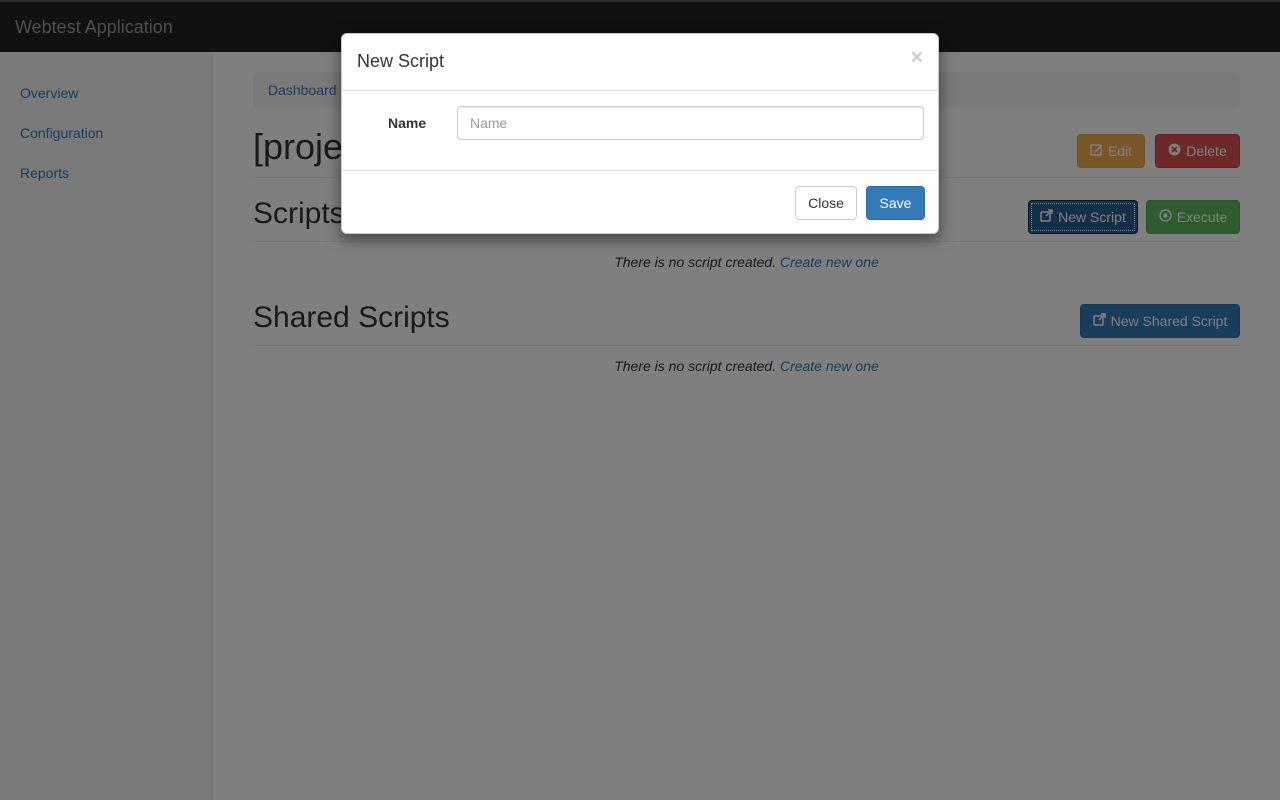  I want to click on close-button: Close, so click(826, 203).